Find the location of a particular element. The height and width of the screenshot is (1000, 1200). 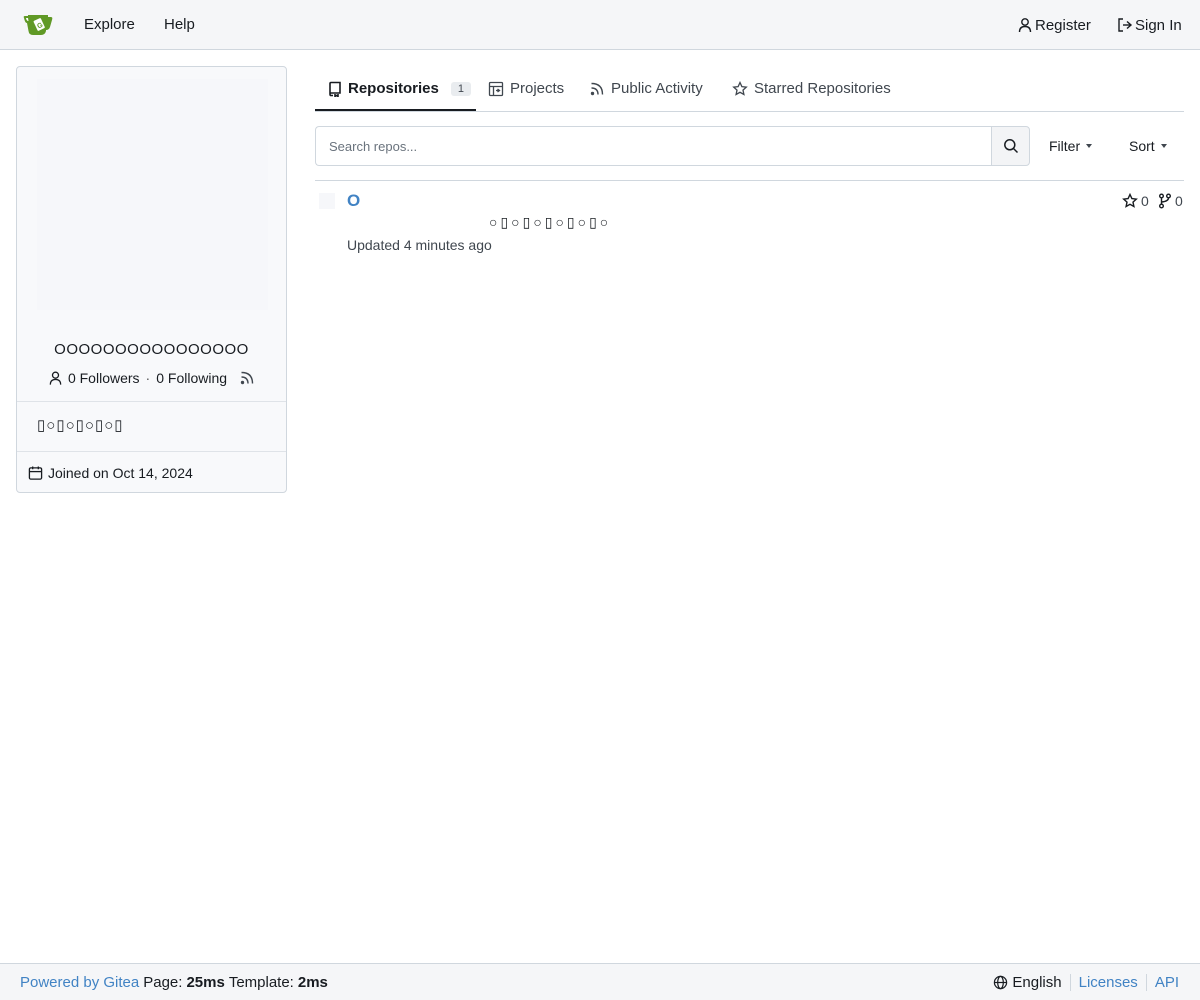

page-time-label: Page: is located at coordinates (163, 982).